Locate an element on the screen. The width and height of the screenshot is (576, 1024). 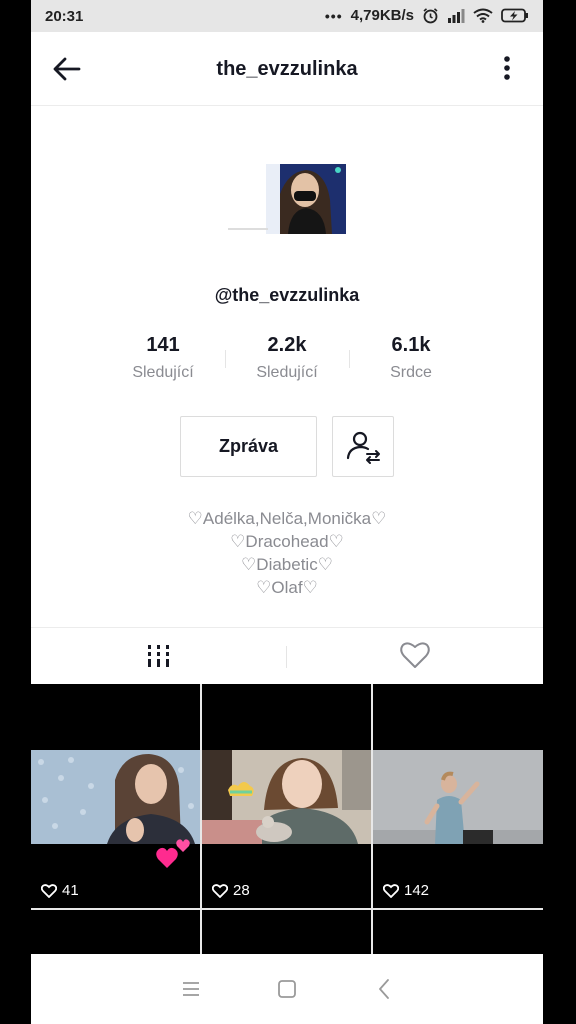
avatar is located at coordinates (287, 199).